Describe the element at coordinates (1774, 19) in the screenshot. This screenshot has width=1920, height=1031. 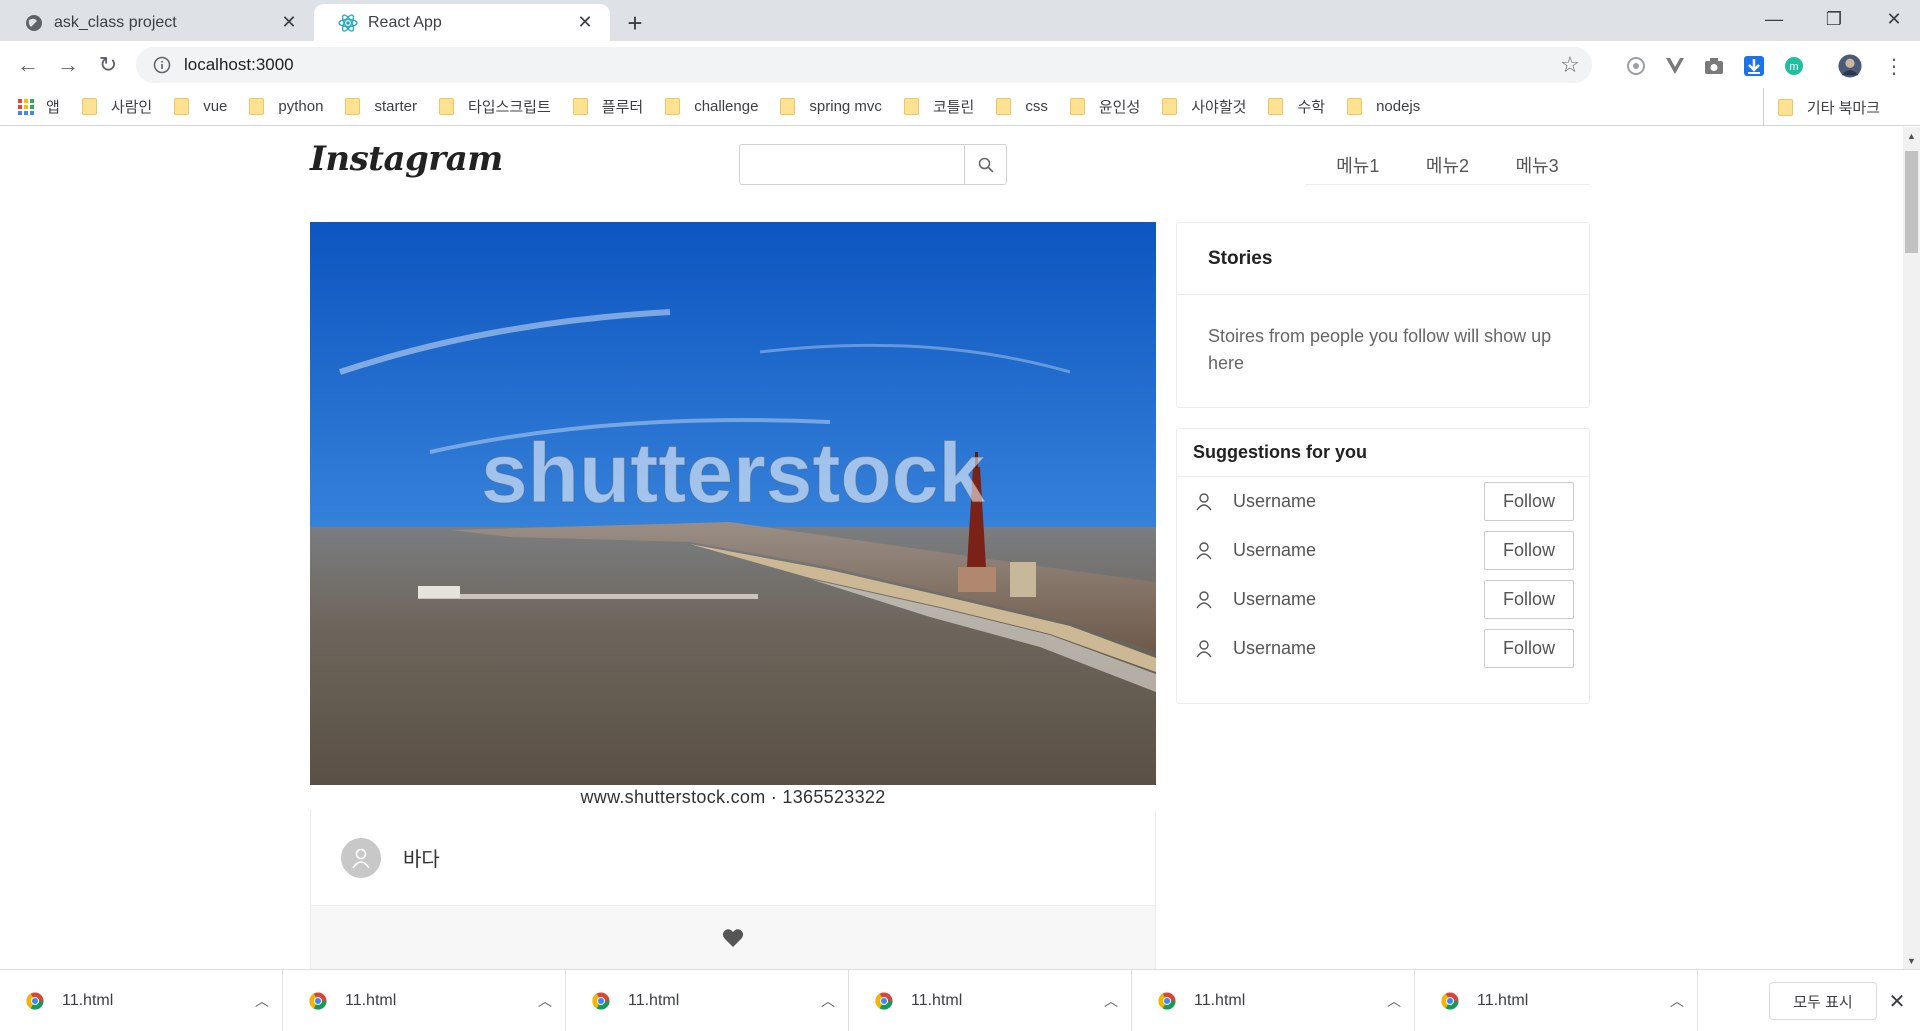
I see `minimize-icon: —` at that location.